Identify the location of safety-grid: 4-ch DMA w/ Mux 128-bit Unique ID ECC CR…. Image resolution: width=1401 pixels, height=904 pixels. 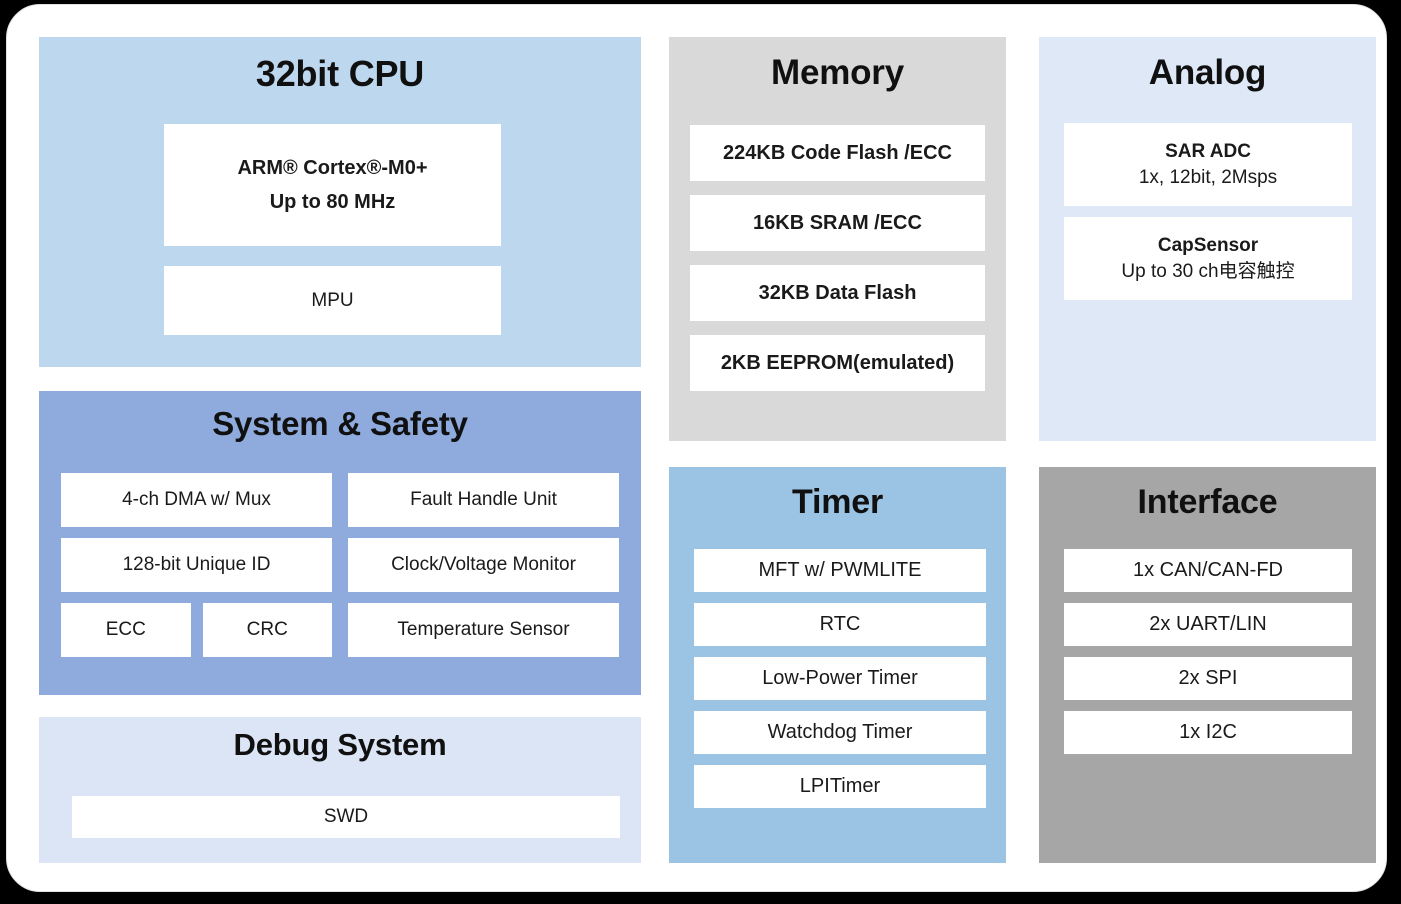
(340, 573).